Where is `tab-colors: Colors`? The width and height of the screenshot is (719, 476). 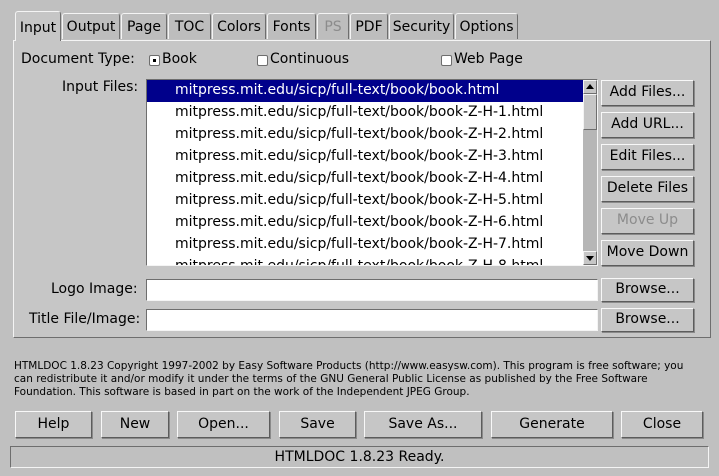 tab-colors: Colors is located at coordinates (239, 26).